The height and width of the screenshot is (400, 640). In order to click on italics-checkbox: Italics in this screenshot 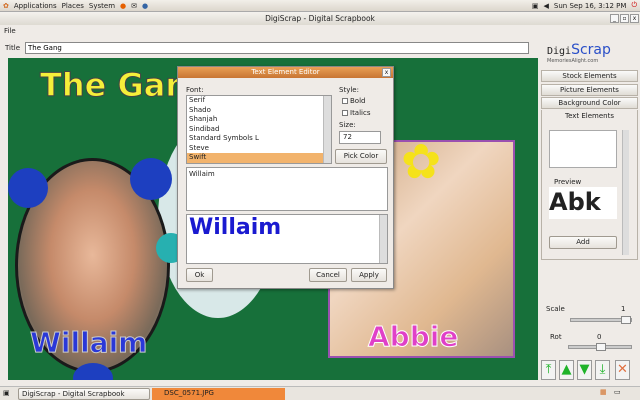, I will do `click(356, 113)`.